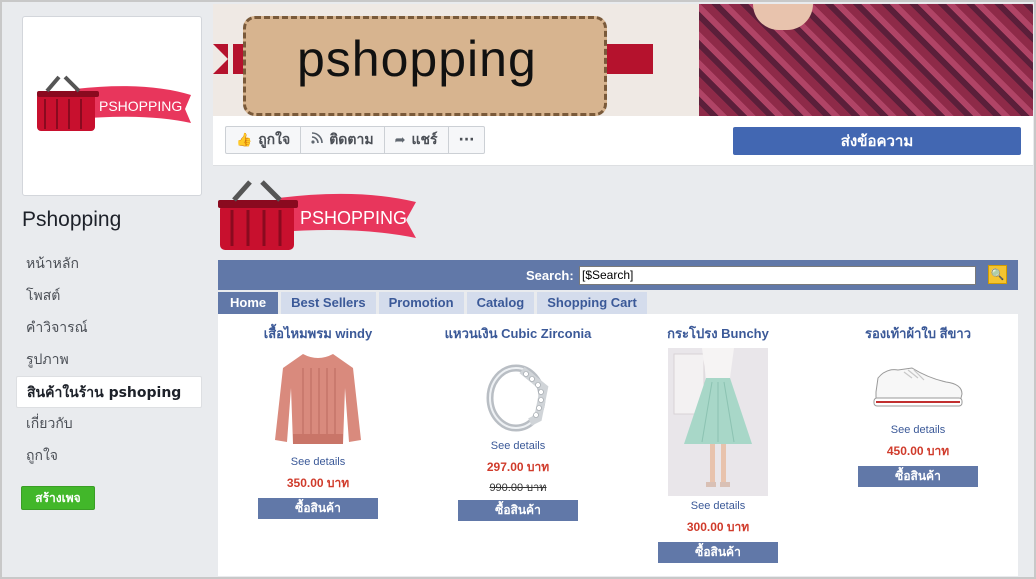 This screenshot has width=1036, height=579. I want to click on product-title: กระโปรง Bunchy, so click(718, 333).